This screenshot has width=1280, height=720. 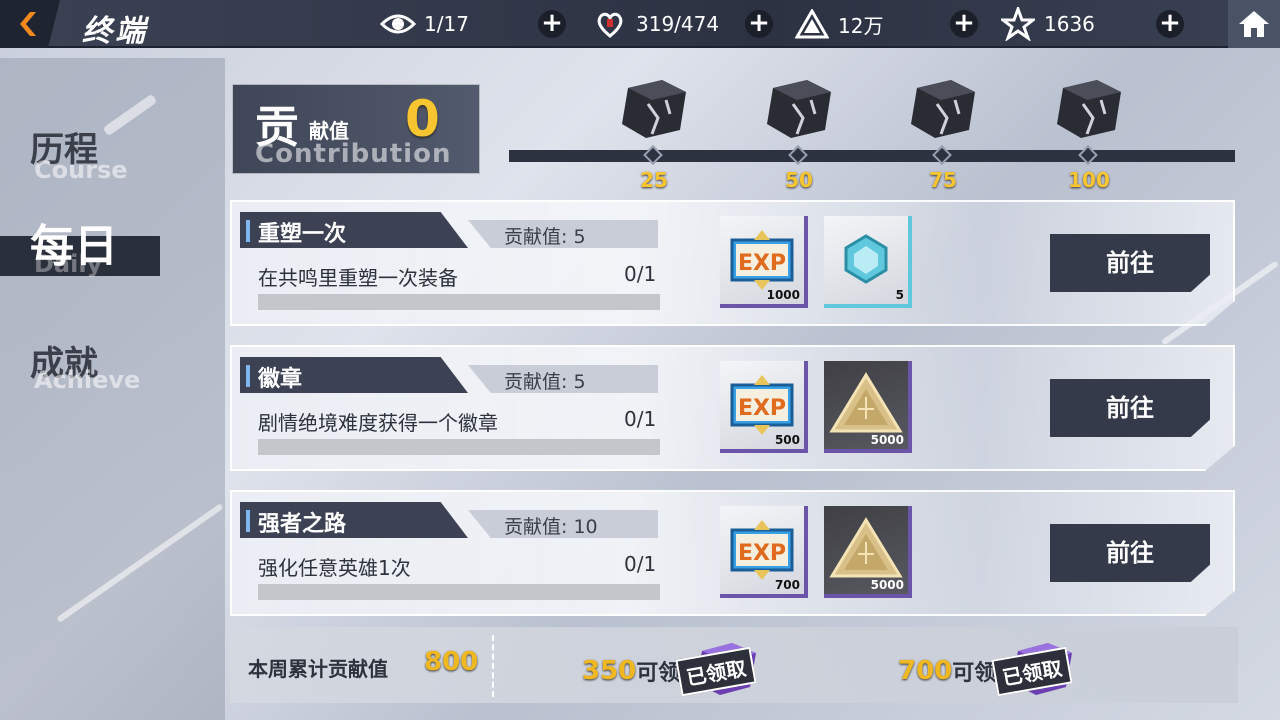 What do you see at coordinates (654, 180) in the screenshot?
I see `milestone-value: 25` at bounding box center [654, 180].